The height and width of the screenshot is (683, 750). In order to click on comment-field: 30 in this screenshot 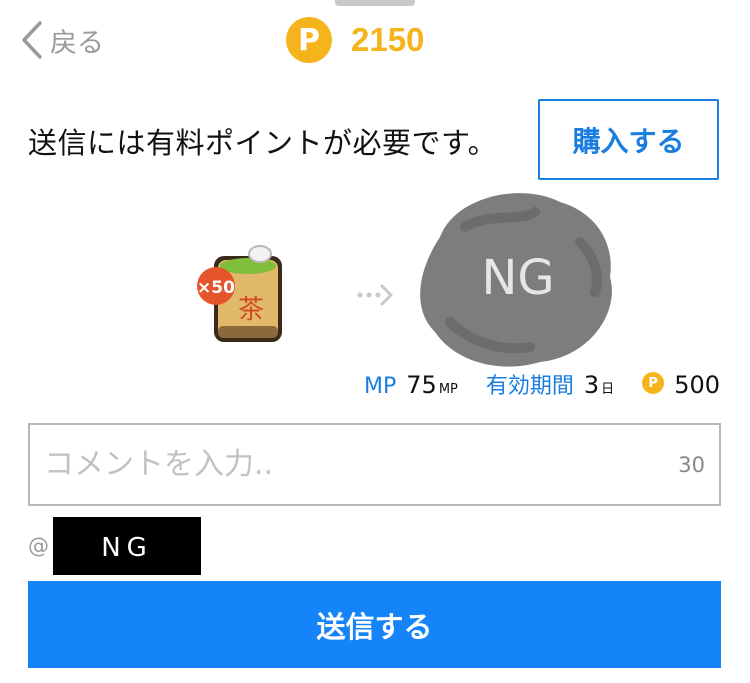, I will do `click(374, 464)`.